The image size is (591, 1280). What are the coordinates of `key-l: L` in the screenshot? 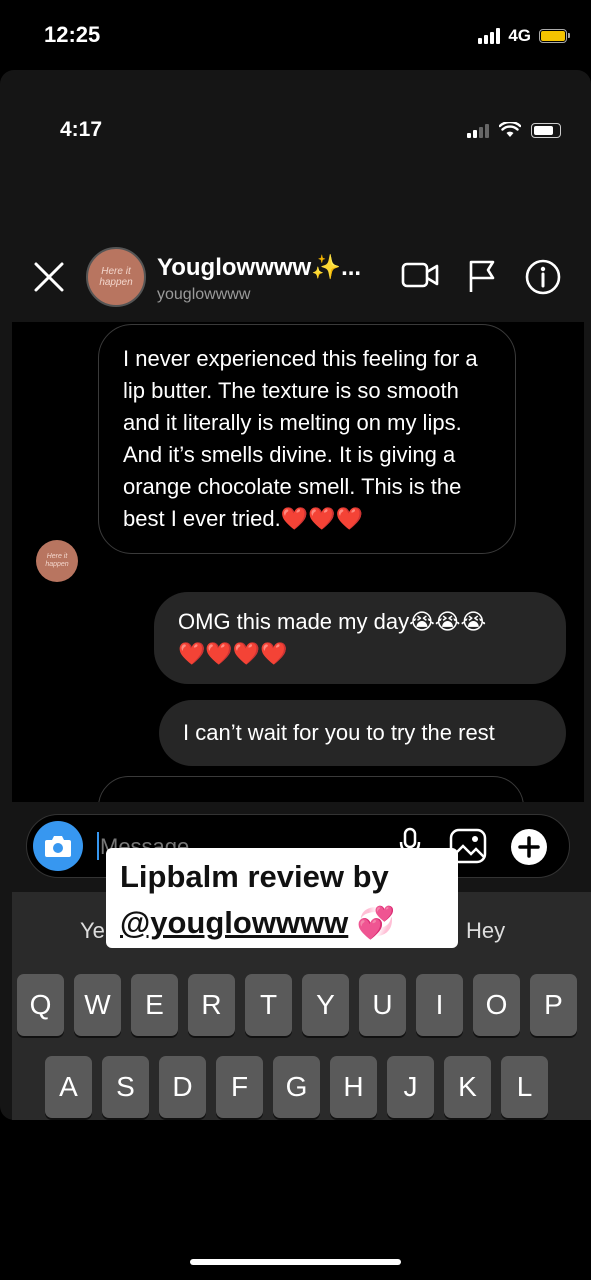 It's located at (524, 1087).